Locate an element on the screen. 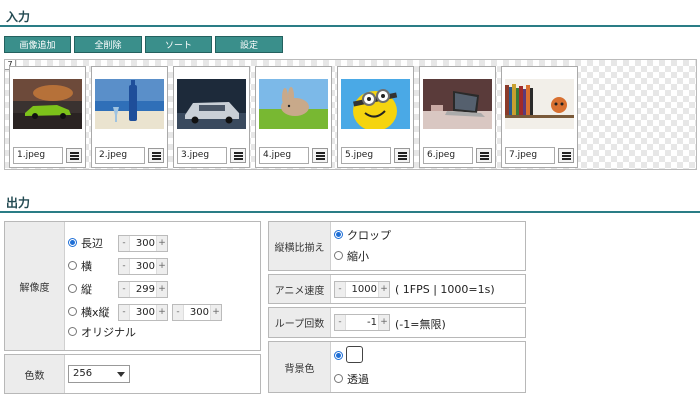 This screenshot has height=407, width=700. image-card: 3.jpeg is located at coordinates (211, 117).